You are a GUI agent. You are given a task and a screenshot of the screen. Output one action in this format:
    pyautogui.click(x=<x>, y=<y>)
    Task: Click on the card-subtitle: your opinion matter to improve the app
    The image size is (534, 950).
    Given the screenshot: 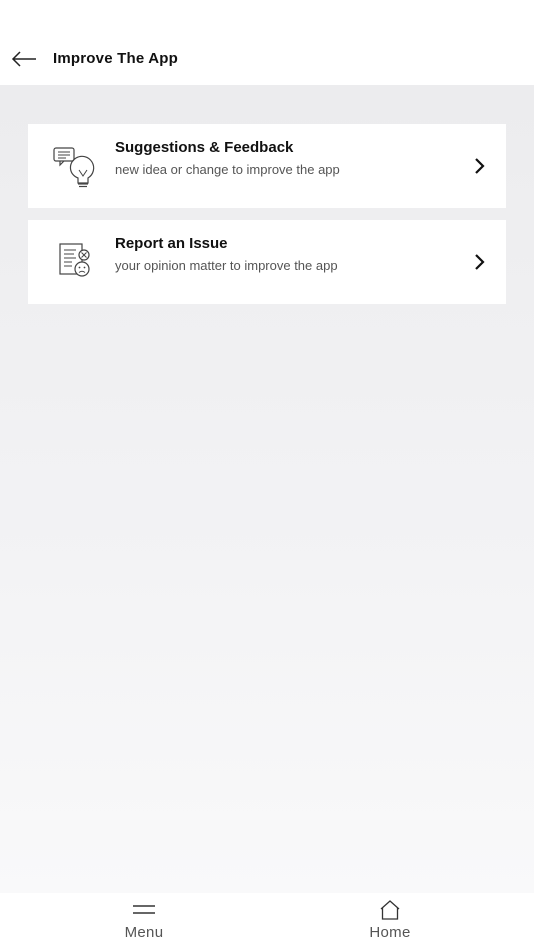 What is the action you would take?
    pyautogui.click(x=226, y=265)
    